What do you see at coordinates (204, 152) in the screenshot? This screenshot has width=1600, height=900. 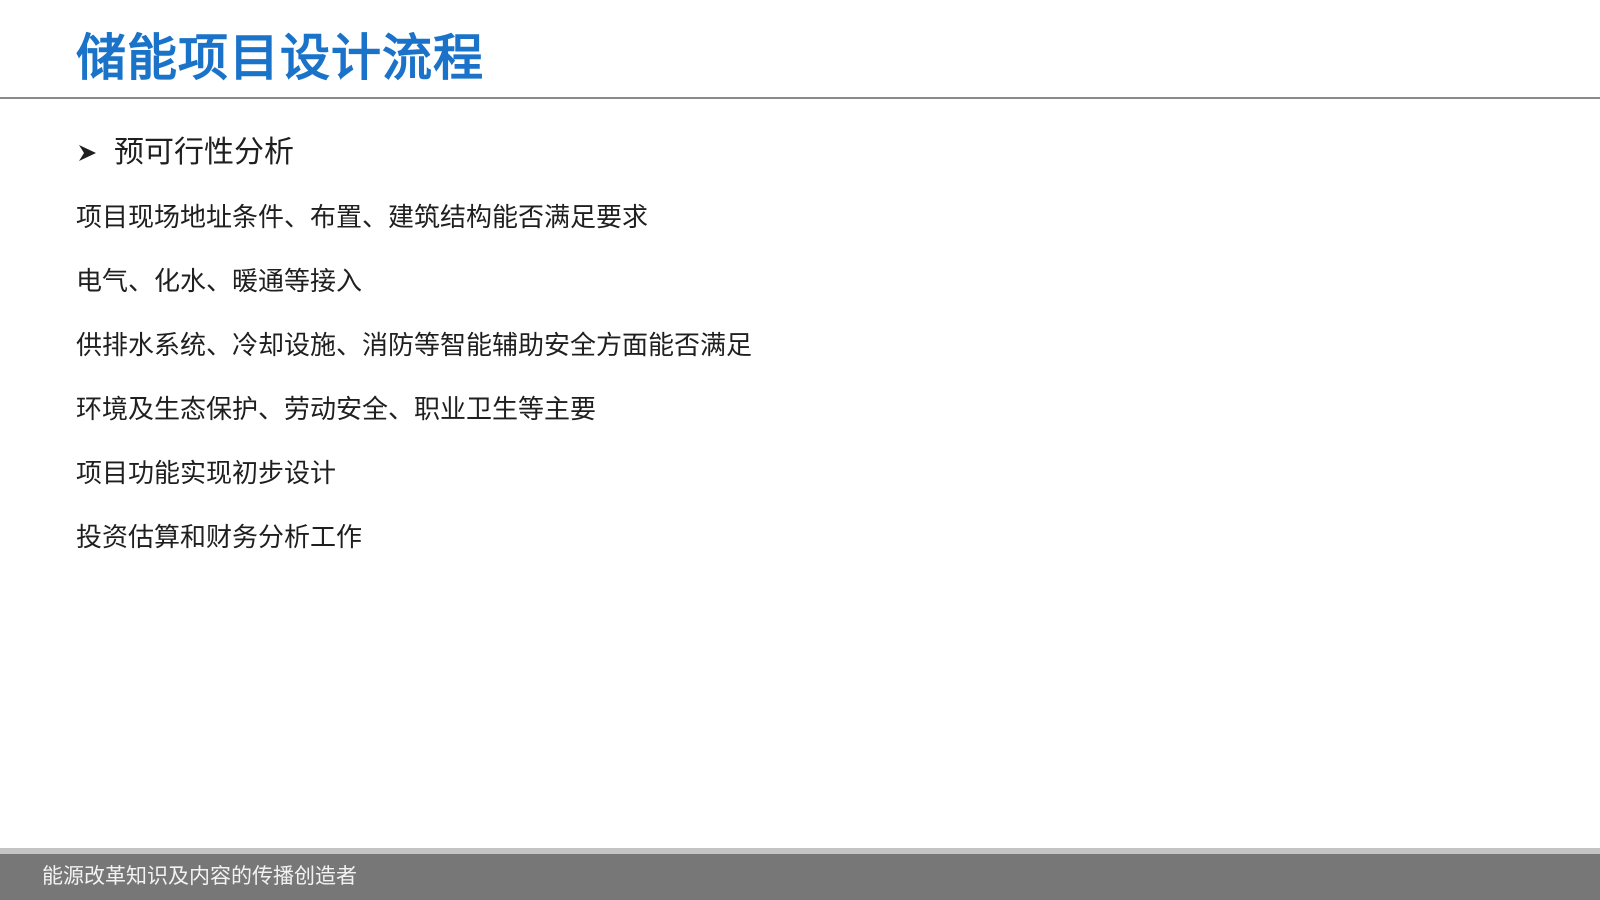 I see `section-heading-text: 预可行性分析` at bounding box center [204, 152].